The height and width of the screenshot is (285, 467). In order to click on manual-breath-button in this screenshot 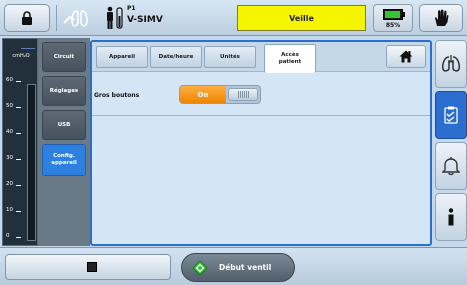, I will do `click(441, 18)`.